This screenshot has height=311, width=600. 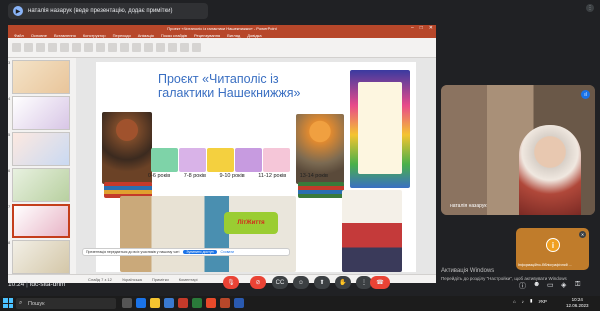 I want to click on slide-thumbnail-selected, so click(x=41, y=221).